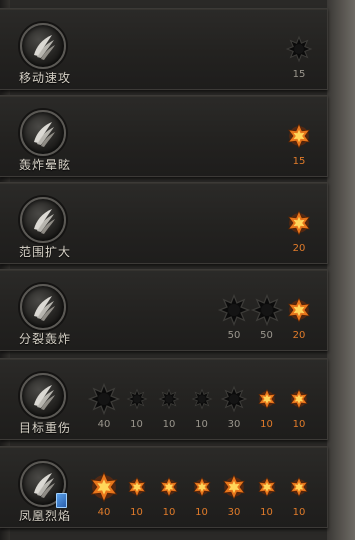 The image size is (355, 540). I want to click on skill-row: 凤凰烈焰 40 10 10 10 30 10 10, so click(164, 487).